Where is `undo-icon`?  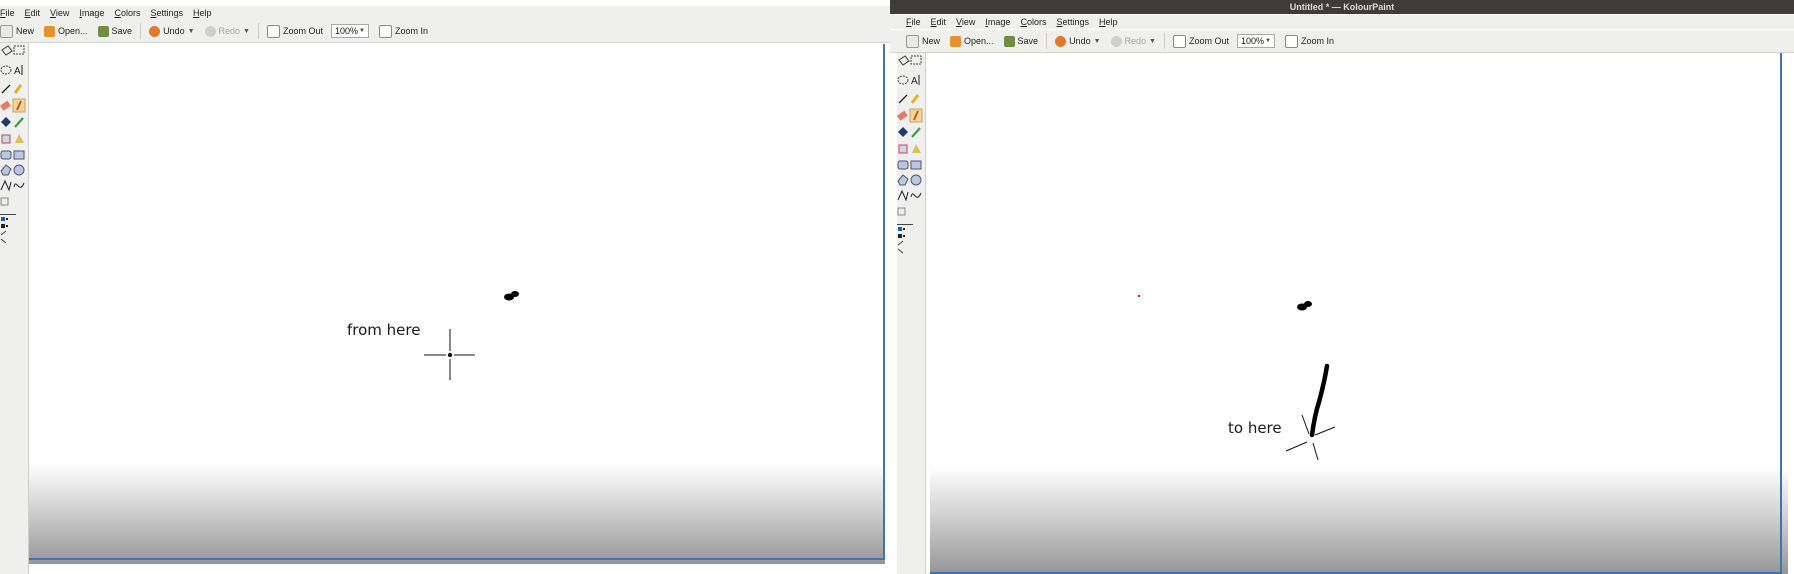 undo-icon is located at coordinates (1061, 41).